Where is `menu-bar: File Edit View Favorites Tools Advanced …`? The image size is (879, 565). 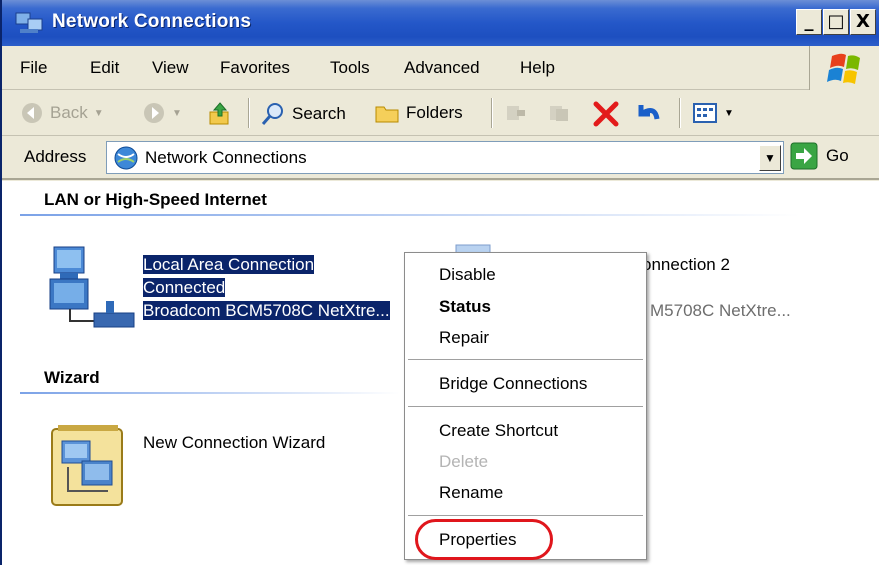
menu-bar: File Edit View Favorites Tools Advanced … is located at coordinates (440, 68).